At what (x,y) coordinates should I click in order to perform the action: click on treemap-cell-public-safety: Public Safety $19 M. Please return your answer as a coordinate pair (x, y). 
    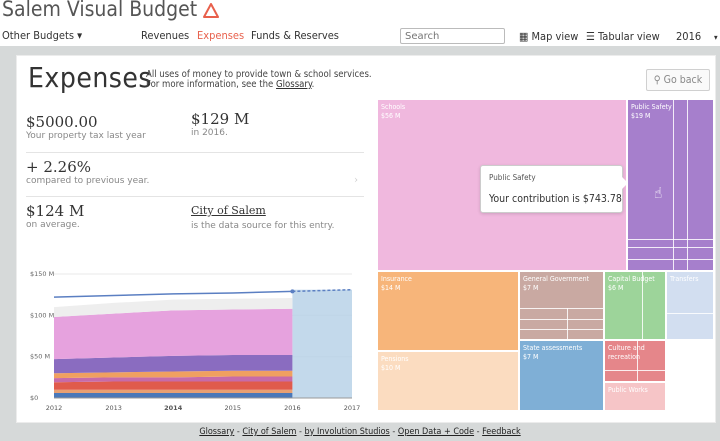
    Looking at the image, I should click on (670, 185).